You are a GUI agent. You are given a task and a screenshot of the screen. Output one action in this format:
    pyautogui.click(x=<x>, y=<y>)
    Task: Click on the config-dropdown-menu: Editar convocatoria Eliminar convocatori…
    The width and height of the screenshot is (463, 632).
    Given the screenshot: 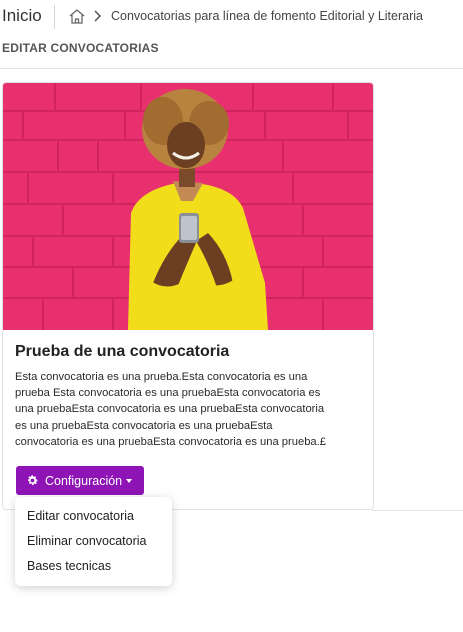 What is the action you would take?
    pyautogui.click(x=93, y=541)
    